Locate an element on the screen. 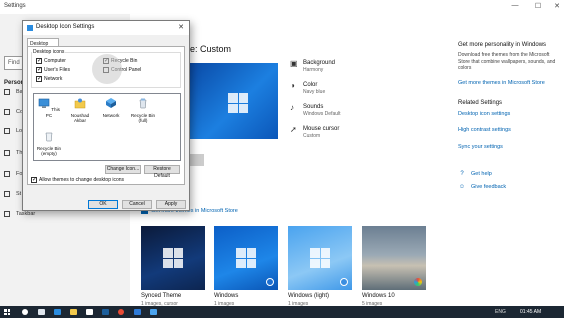 This screenshot has width=564, height=318. high-contrast-link: High contrast settings is located at coordinates (484, 130).